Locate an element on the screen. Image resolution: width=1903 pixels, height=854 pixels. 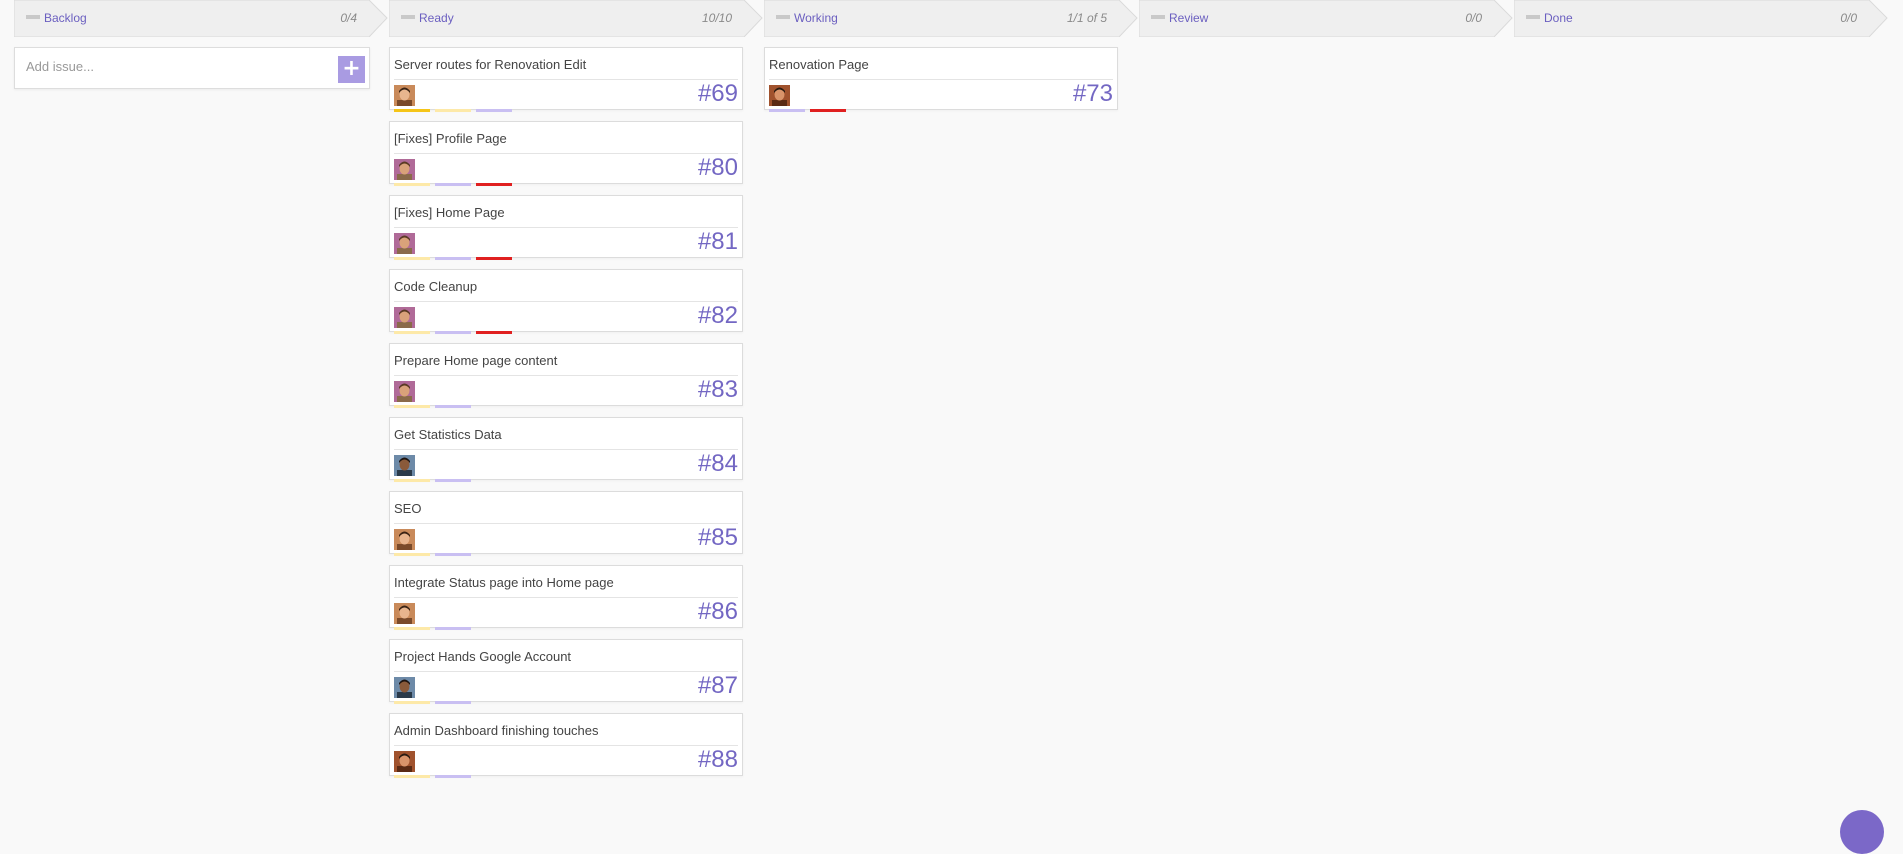
column-count: 0/4 is located at coordinates (348, 18).